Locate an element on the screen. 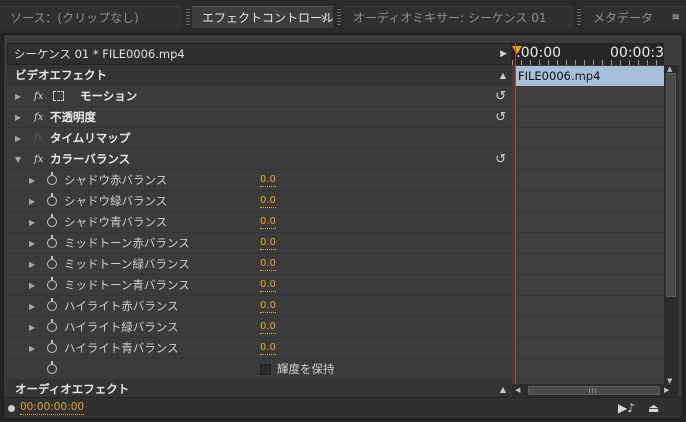 This screenshot has width=686, height=422. timeline-clip: FILE0006.mp4 is located at coordinates (589, 76).